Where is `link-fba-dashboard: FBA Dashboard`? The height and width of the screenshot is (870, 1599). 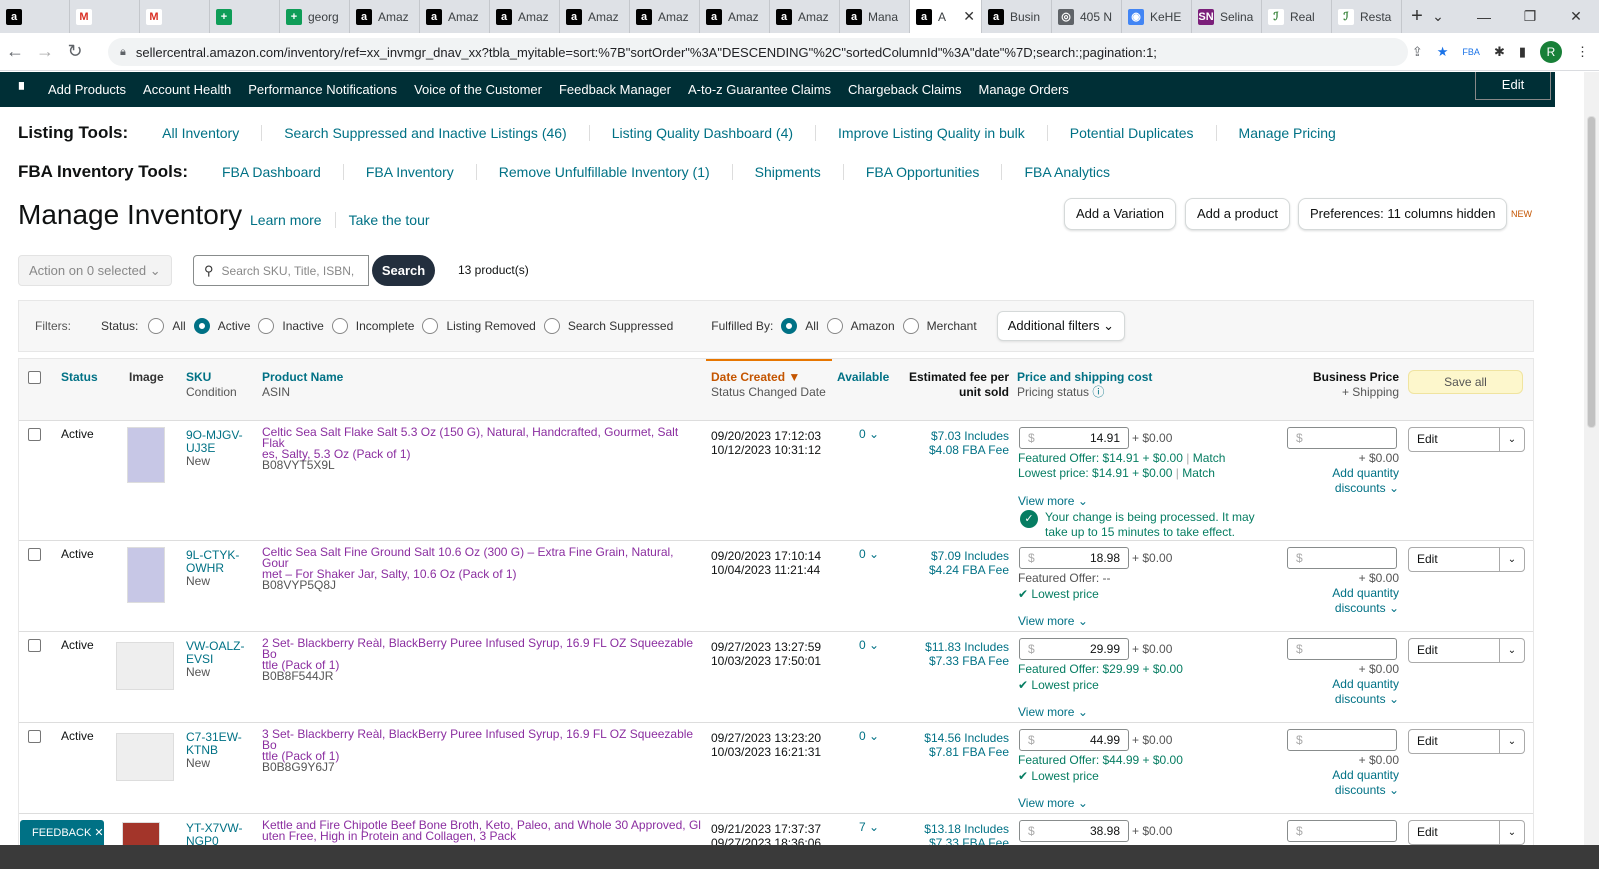
link-fba-dashboard: FBA Dashboard is located at coordinates (272, 172).